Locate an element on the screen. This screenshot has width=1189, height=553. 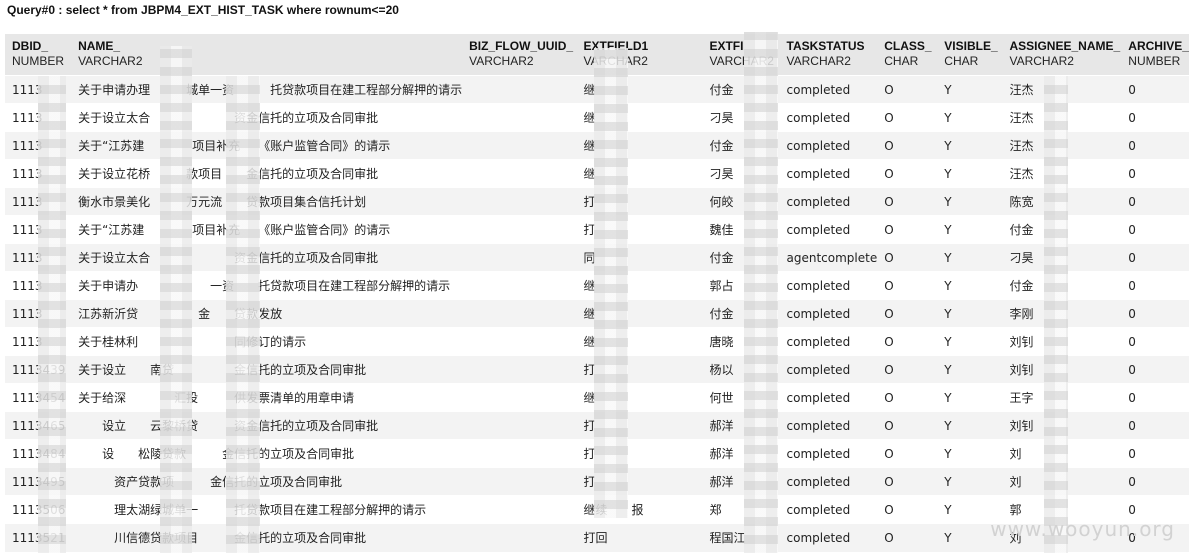
column-name: EXTFI is located at coordinates (726, 46).